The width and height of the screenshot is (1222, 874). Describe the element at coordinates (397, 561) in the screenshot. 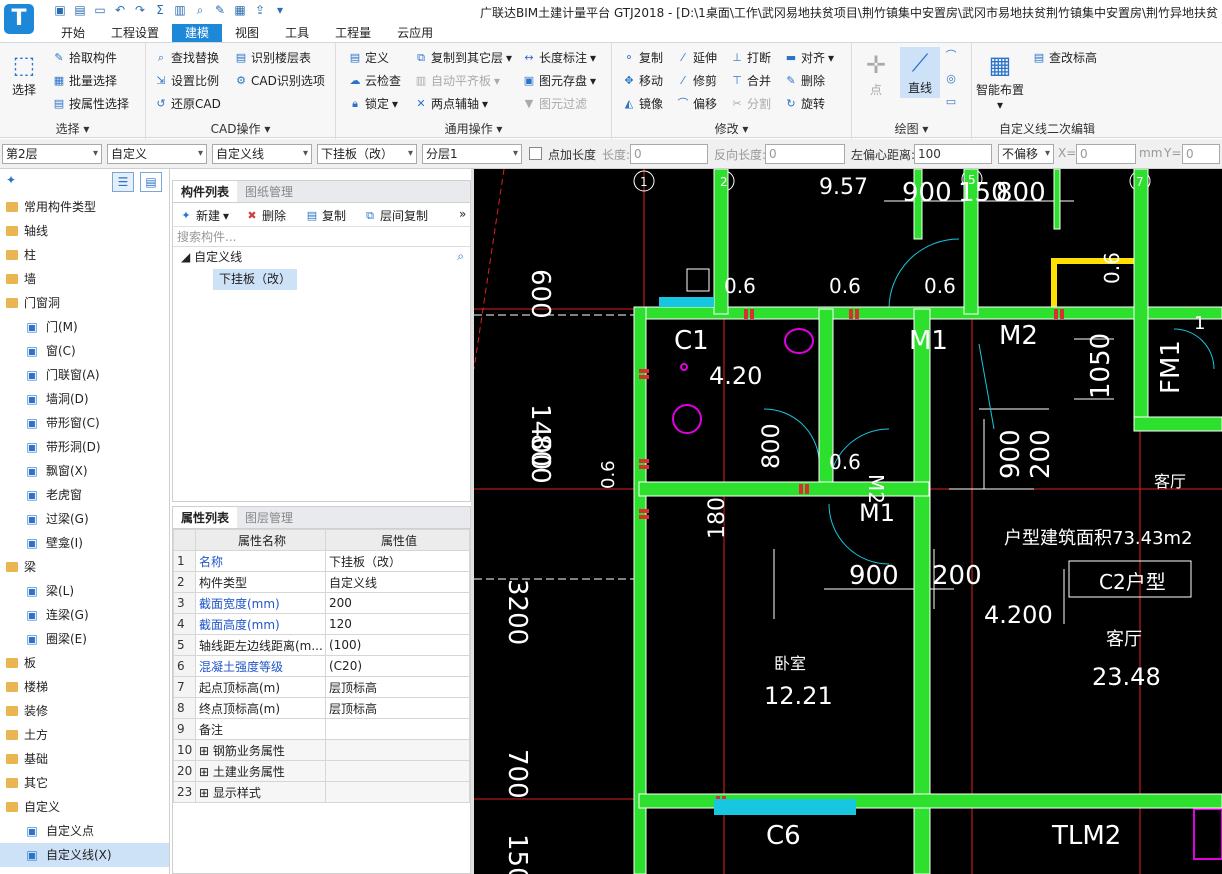

I see `property-value: 下挂板（改）` at that location.